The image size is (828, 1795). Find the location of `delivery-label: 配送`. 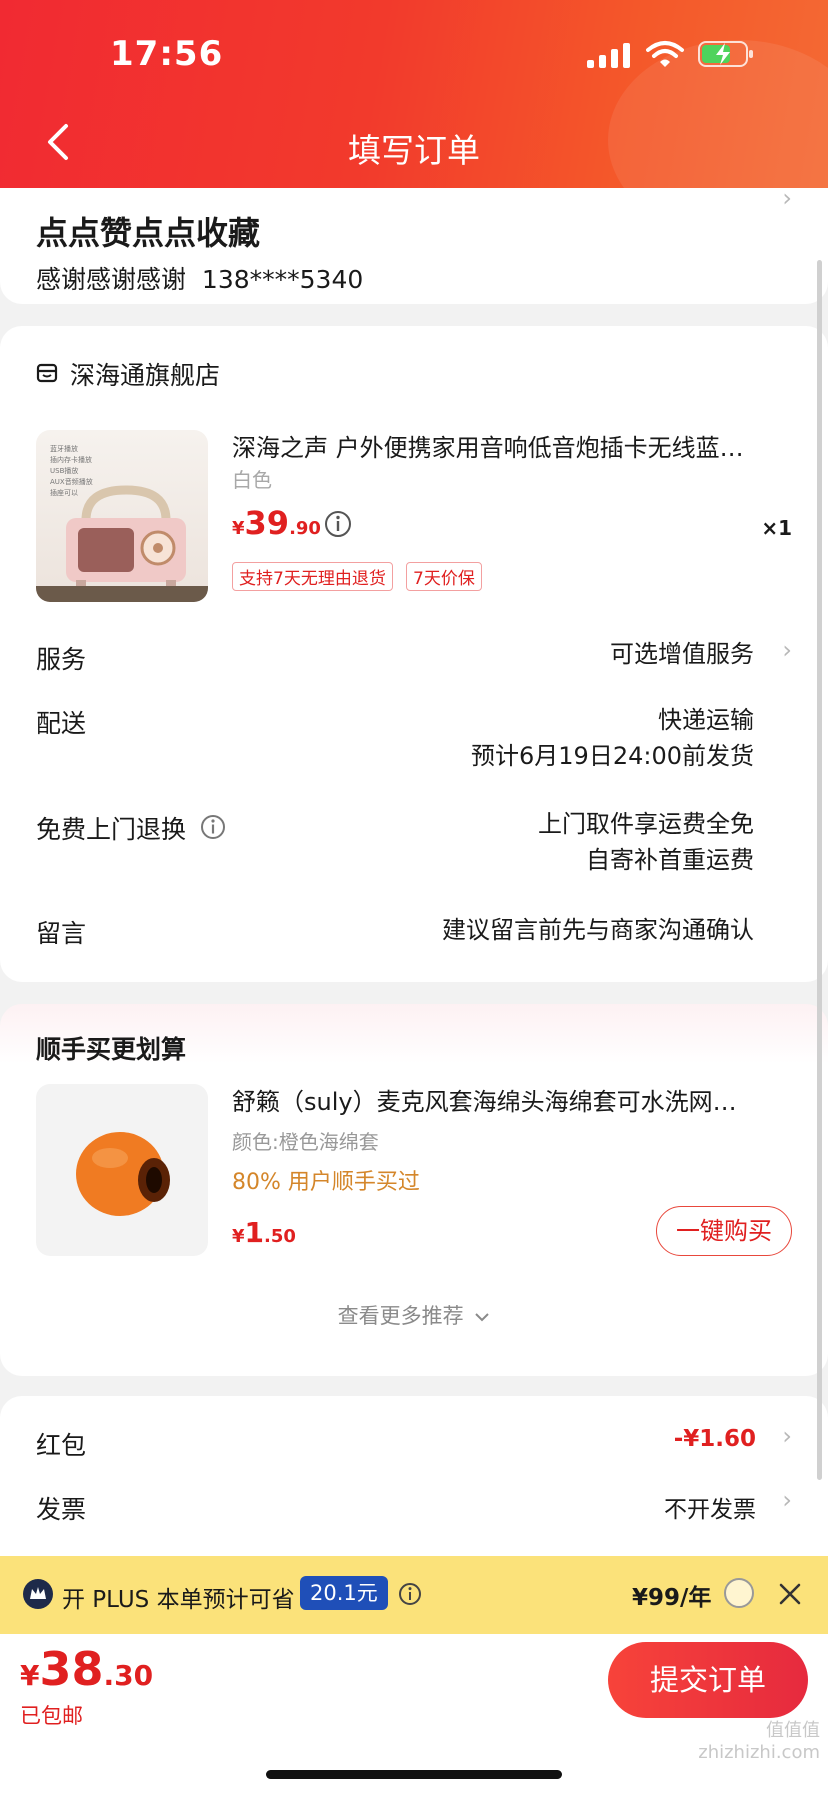

delivery-label: 配送 is located at coordinates (61, 723).